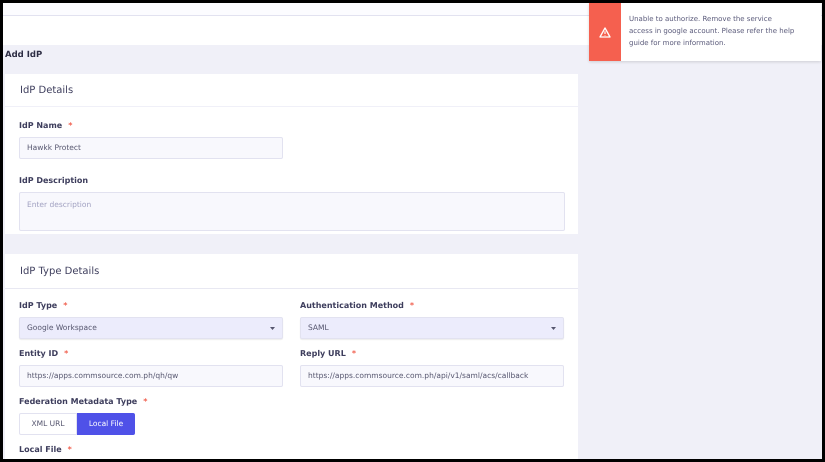 The width and height of the screenshot is (825, 462). I want to click on field-label: Reply URL, so click(323, 354).